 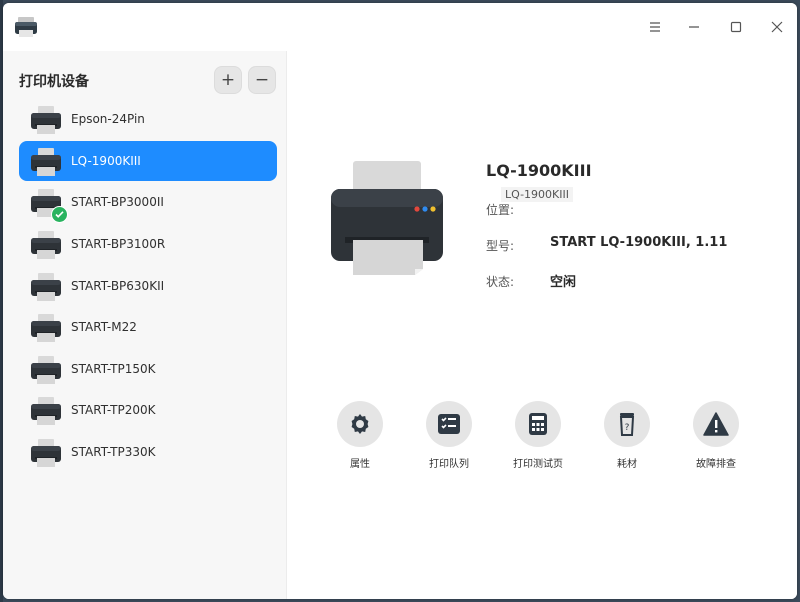 I want to click on printer-item-label: START-TP330K, so click(x=113, y=452).